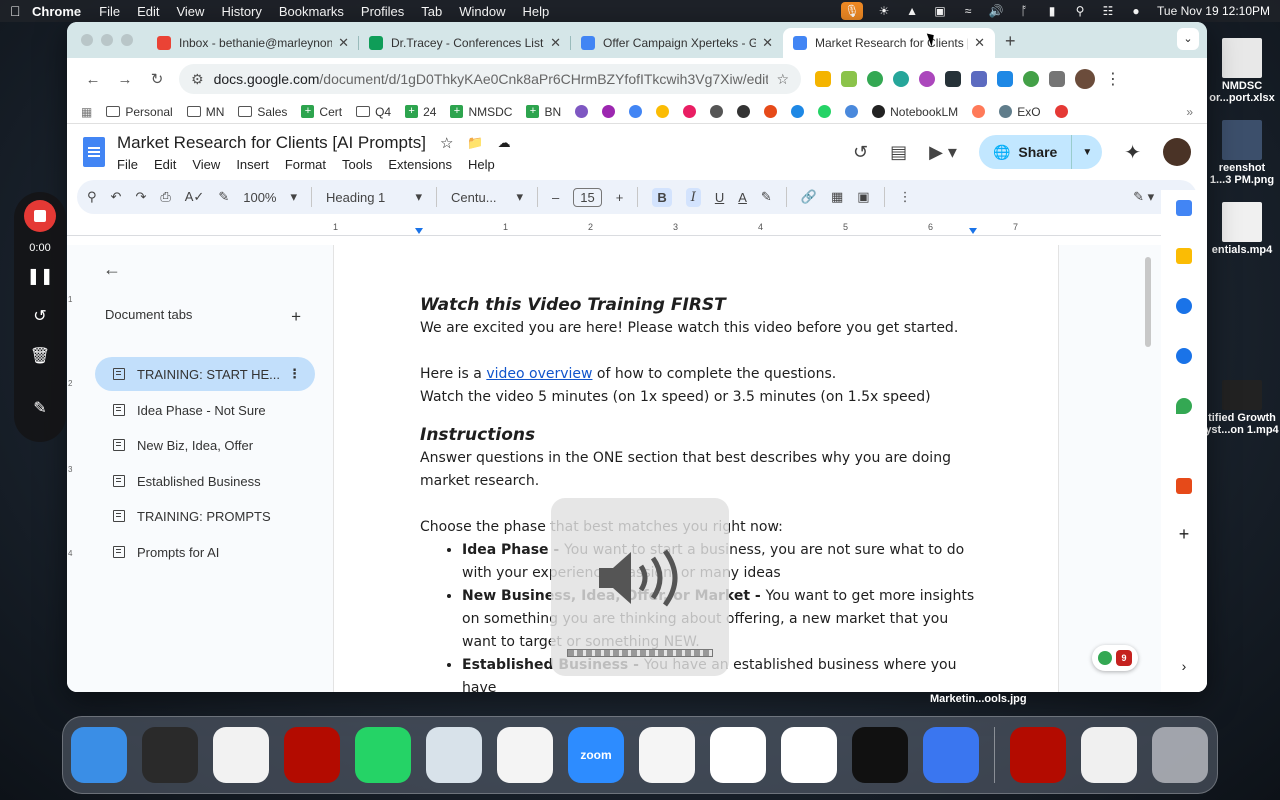 The image size is (1280, 800). I want to click on bookmark-exo: ExO, so click(1020, 112).